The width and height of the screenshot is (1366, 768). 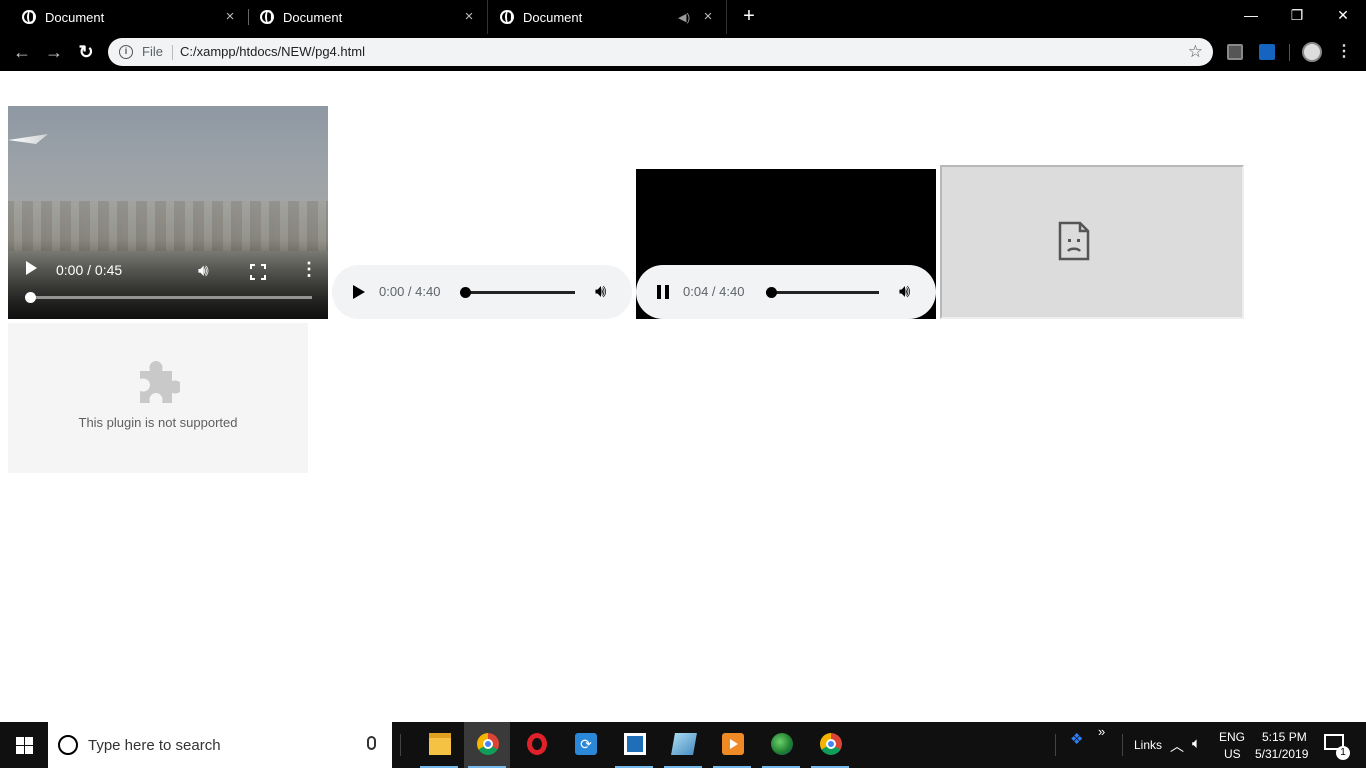 I want to click on audio-time: 0:04 / 4:40, so click(x=714, y=291).